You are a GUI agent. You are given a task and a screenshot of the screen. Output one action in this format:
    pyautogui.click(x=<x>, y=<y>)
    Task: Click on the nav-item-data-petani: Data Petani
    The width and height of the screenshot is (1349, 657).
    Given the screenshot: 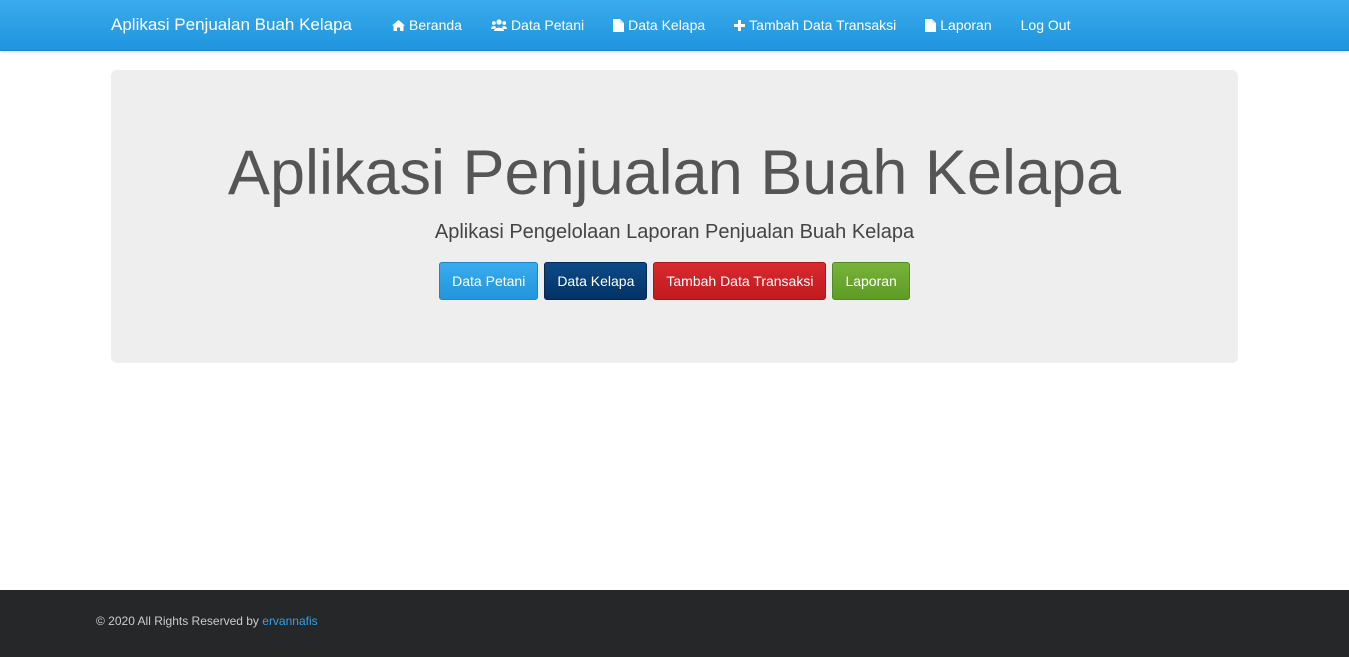 What is the action you would take?
    pyautogui.click(x=537, y=25)
    